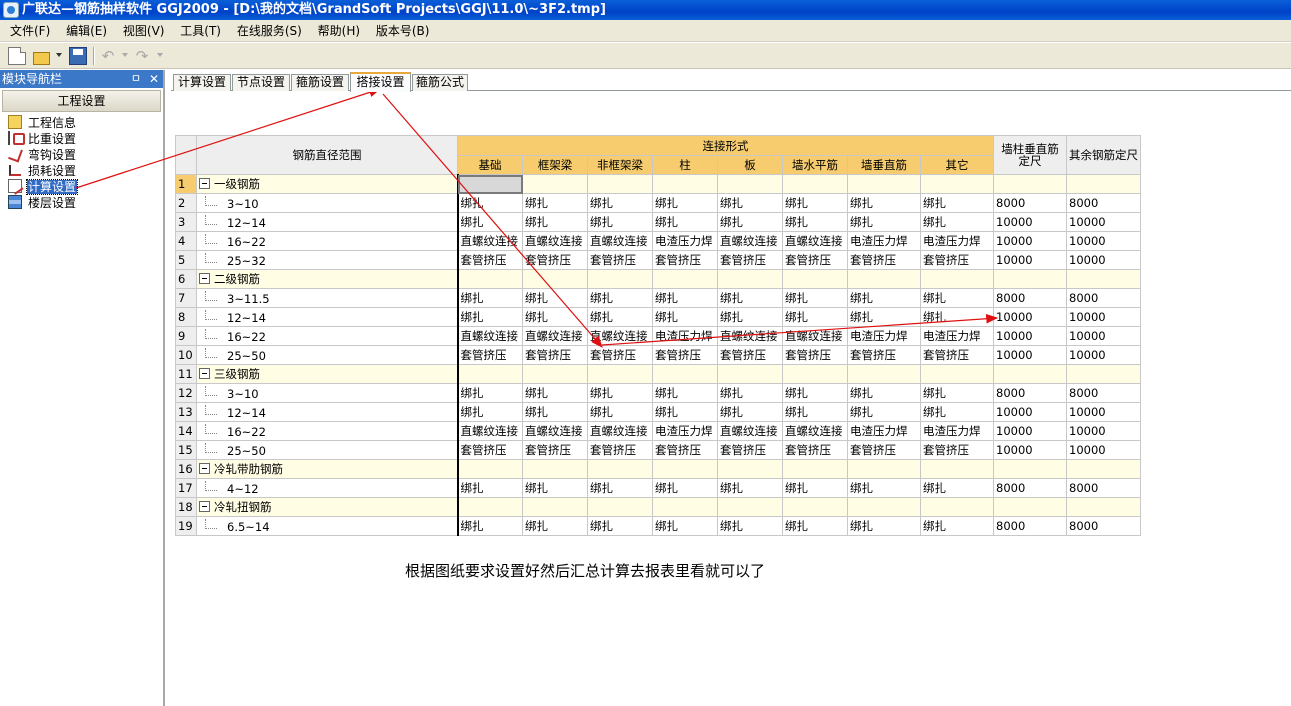 The image size is (1291, 706). What do you see at coordinates (658, 184) in the screenshot?
I see `group-row: 1 一级钢筋` at bounding box center [658, 184].